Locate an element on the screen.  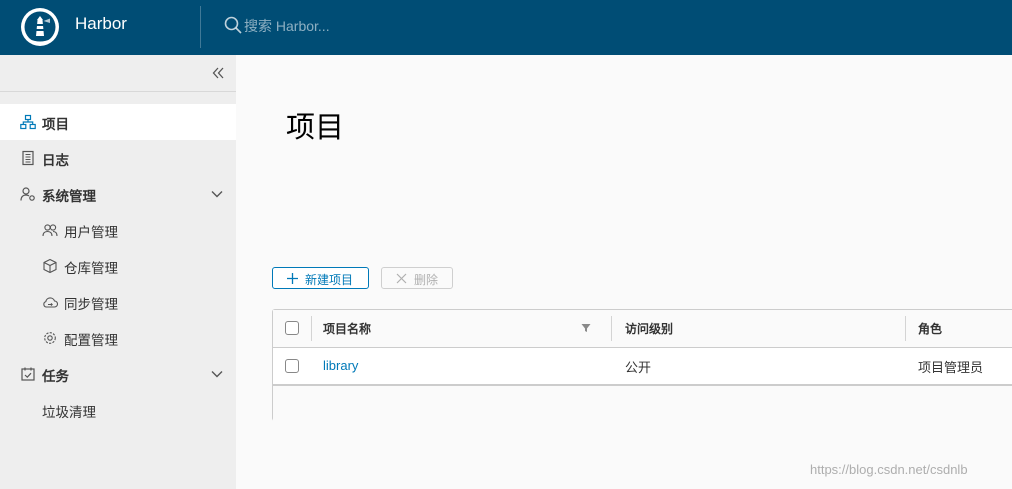
delete-button: 删除 is located at coordinates (417, 278).